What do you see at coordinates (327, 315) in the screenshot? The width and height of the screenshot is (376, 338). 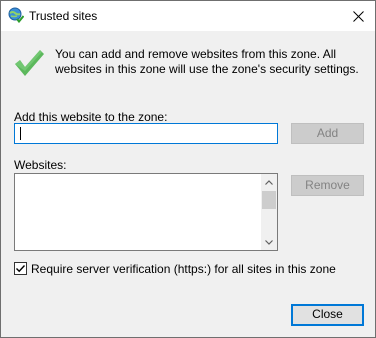 I see `close-button: Close` at bounding box center [327, 315].